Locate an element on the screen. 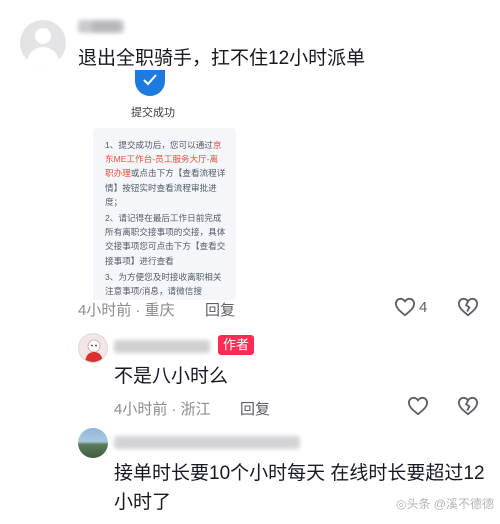 Image resolution: width=500 pixels, height=524 pixels. comment-text: 退出全职骑手，扛不住12小时派单 is located at coordinates (222, 58).